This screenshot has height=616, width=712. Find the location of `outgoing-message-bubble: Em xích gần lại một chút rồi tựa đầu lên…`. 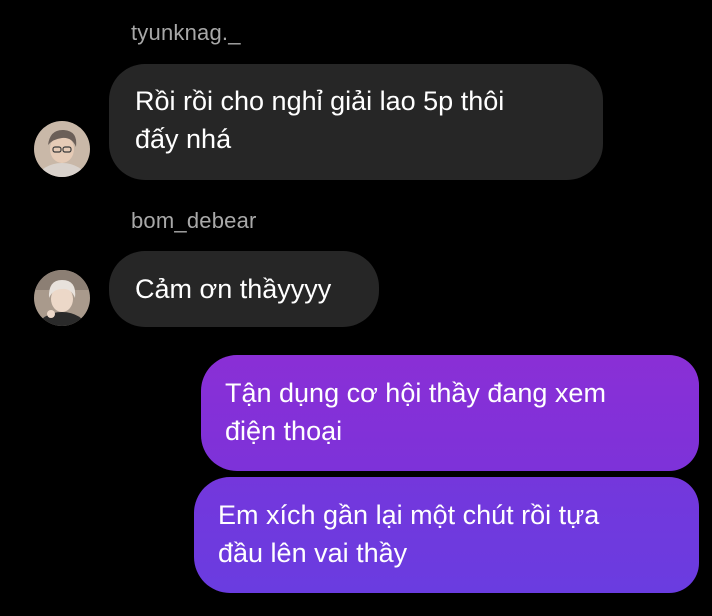

outgoing-message-bubble: Em xích gần lại một chút rồi tựa đầu lên… is located at coordinates (446, 535).